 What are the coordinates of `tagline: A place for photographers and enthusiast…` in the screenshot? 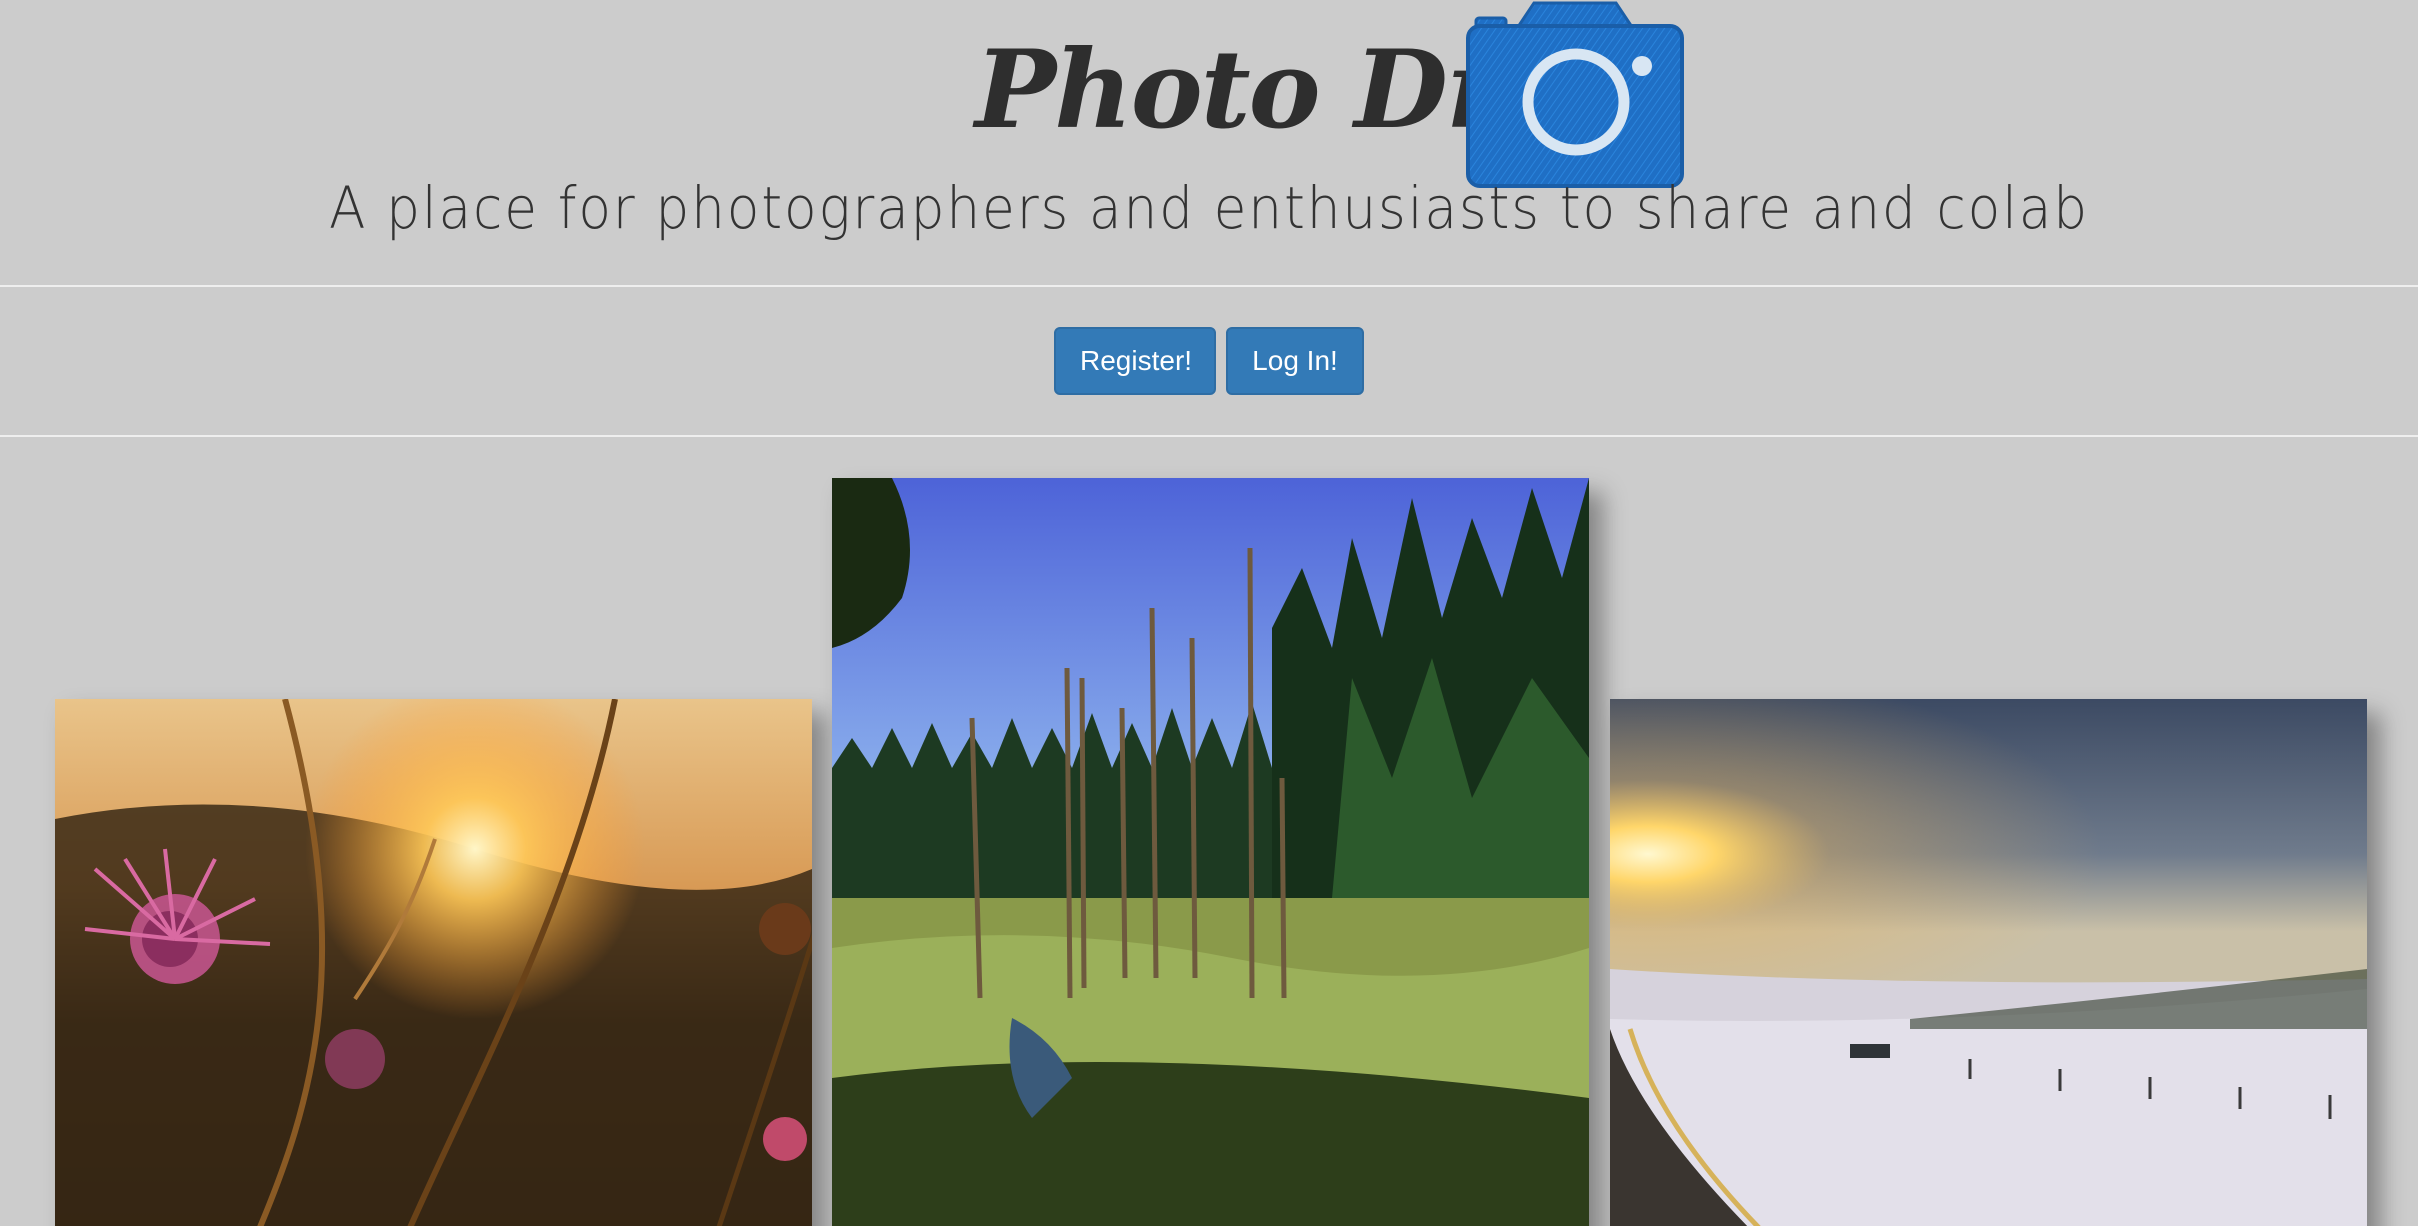 It's located at (1208, 208).